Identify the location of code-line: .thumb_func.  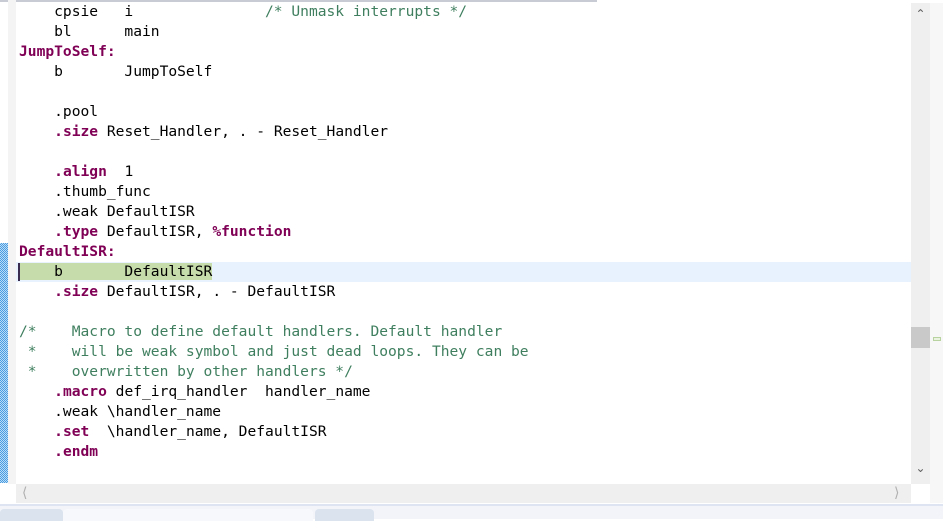
(463, 192).